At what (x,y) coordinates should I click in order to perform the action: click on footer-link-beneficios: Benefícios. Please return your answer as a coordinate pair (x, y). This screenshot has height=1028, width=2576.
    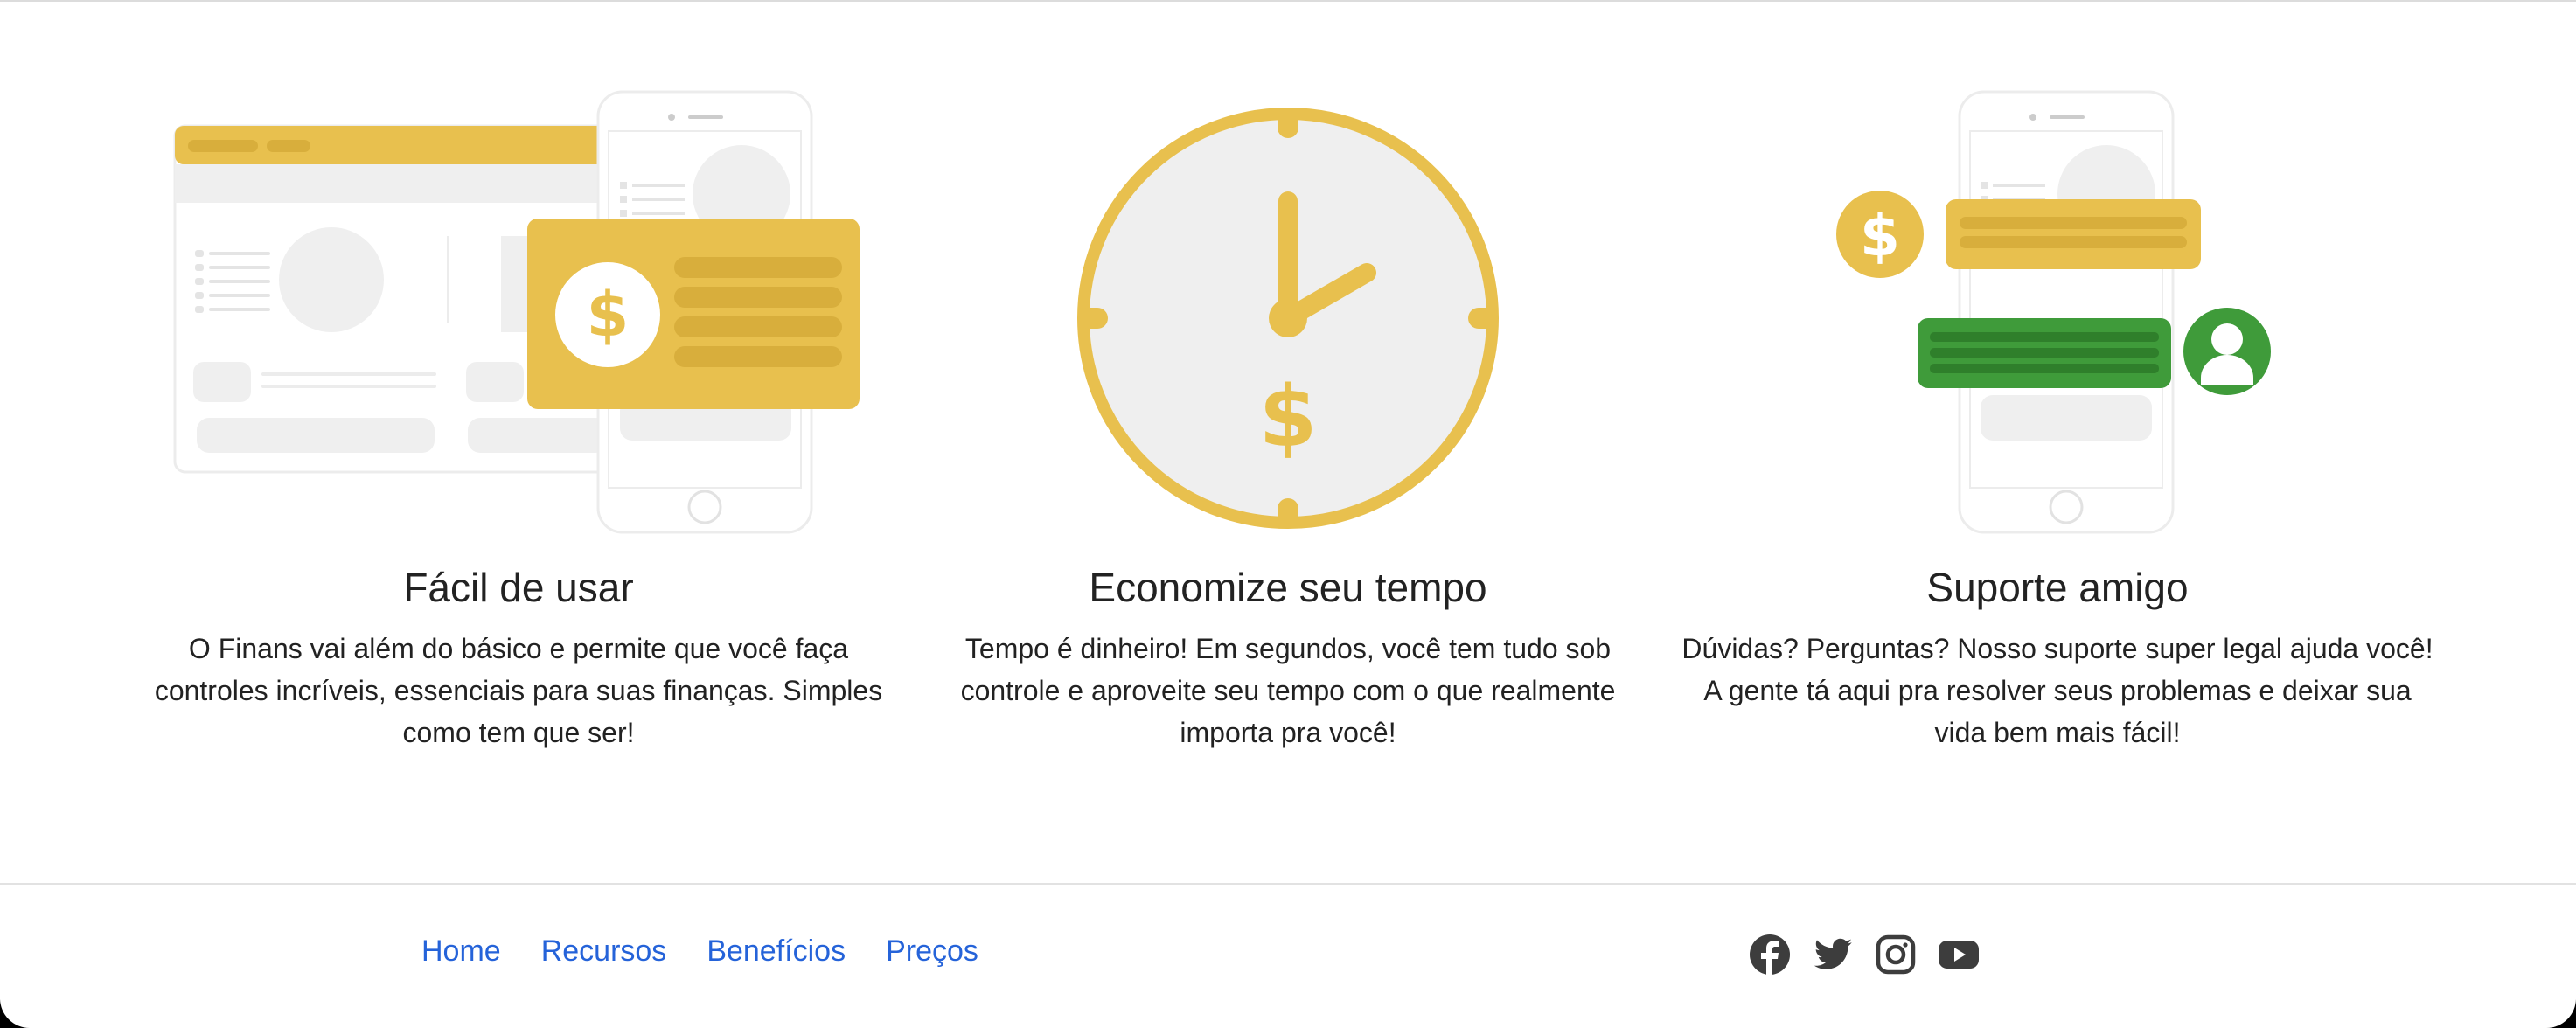
    Looking at the image, I should click on (776, 951).